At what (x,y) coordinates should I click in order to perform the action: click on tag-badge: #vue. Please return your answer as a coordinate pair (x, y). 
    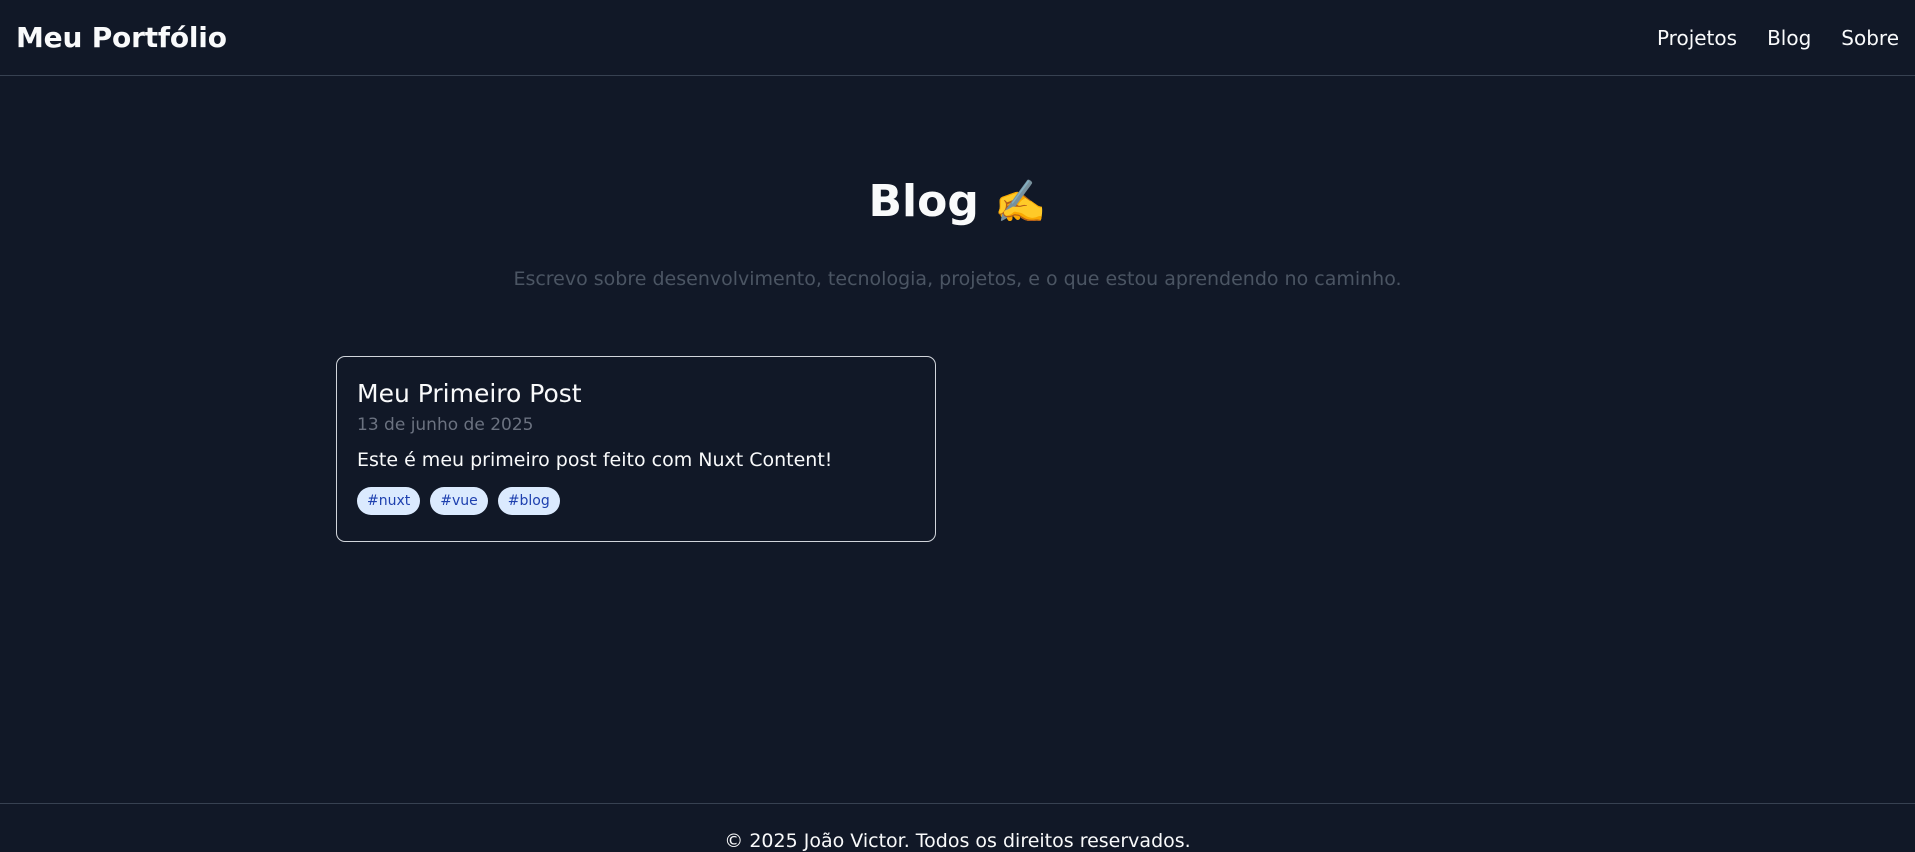
    Looking at the image, I should click on (459, 501).